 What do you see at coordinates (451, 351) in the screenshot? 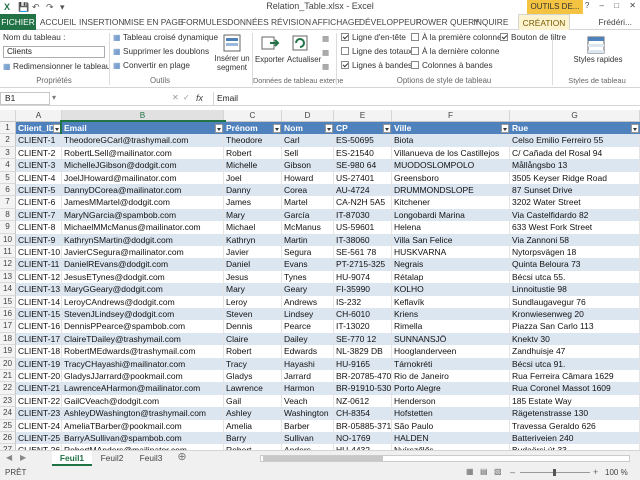
I see `table-cell: Hooglanderveen` at bounding box center [451, 351].